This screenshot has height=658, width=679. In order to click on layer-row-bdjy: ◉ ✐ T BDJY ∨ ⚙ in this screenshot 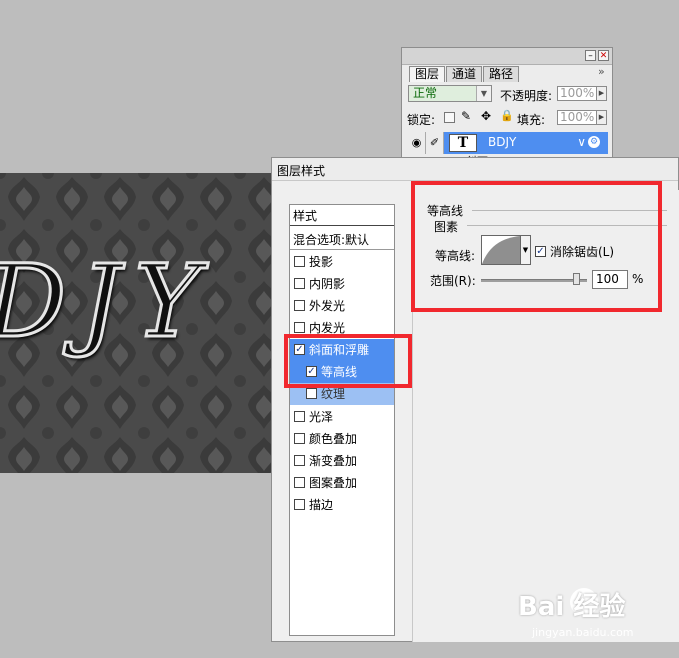, I will do `click(508, 143)`.